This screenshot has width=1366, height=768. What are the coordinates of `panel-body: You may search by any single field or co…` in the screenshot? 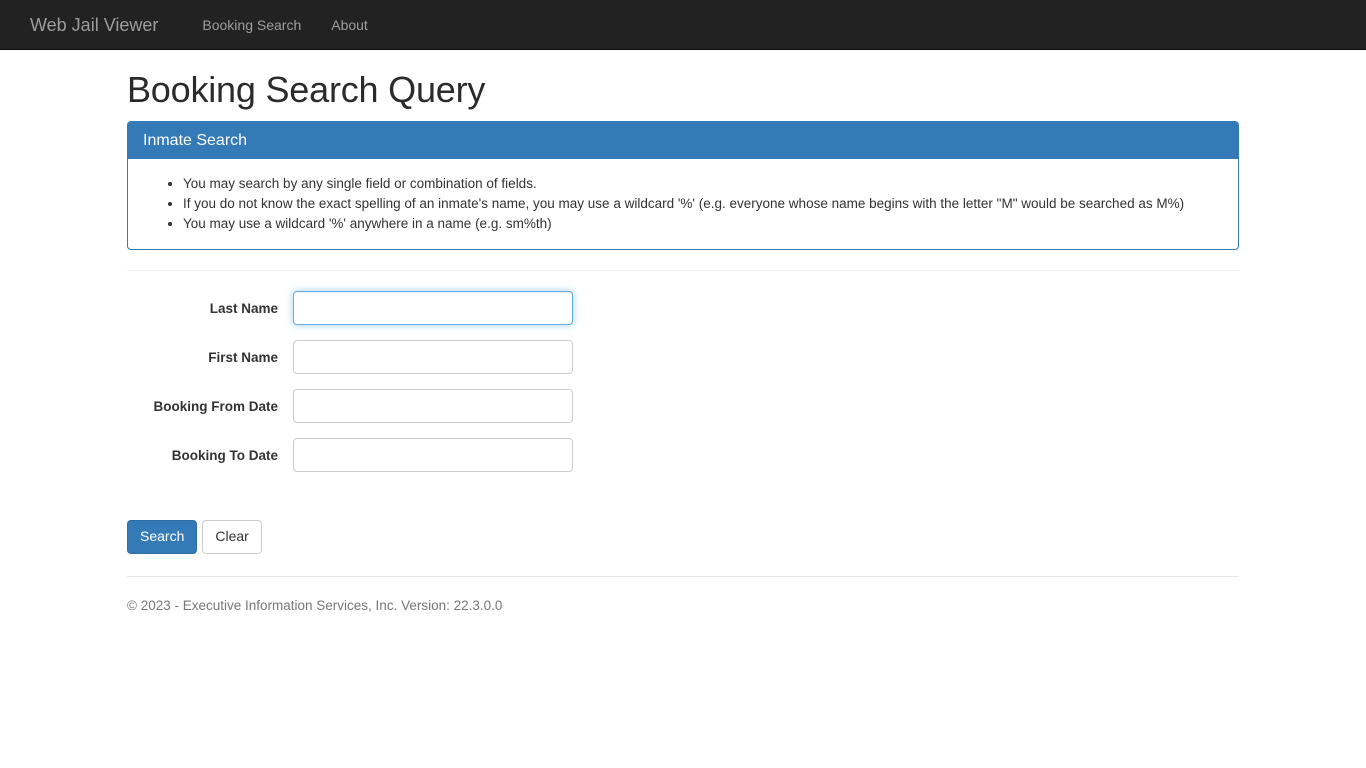 It's located at (683, 204).